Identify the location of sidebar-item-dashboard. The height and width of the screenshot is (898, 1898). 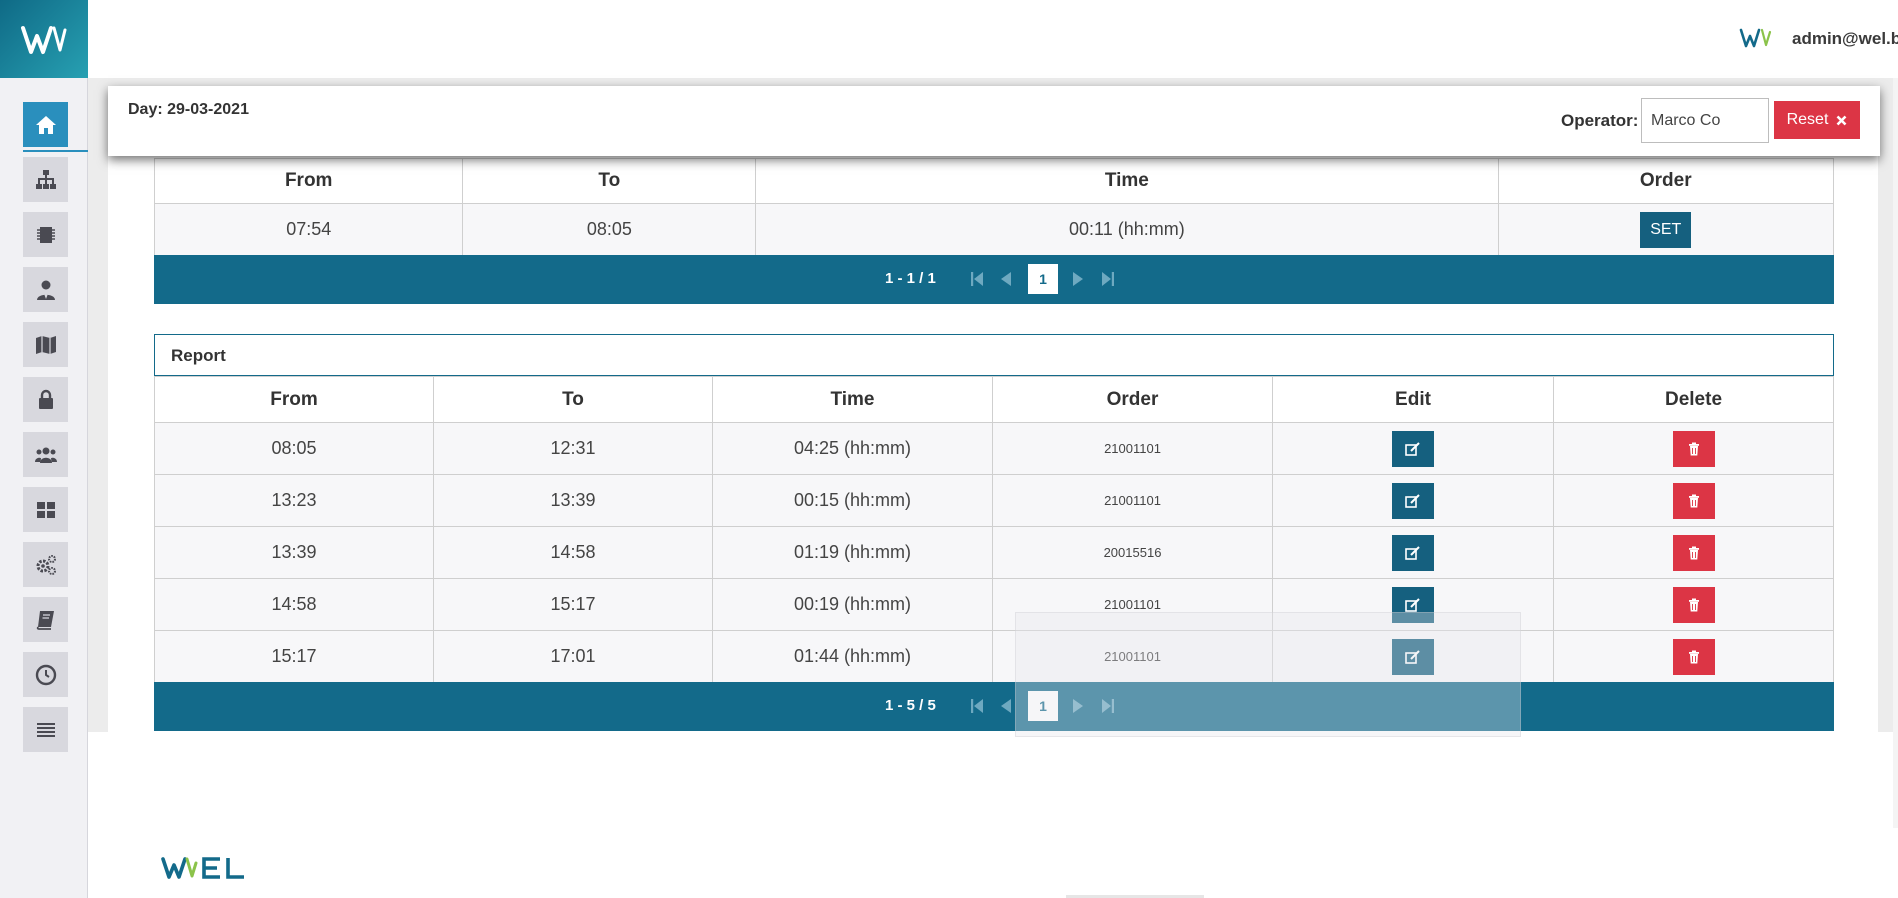
(45, 509).